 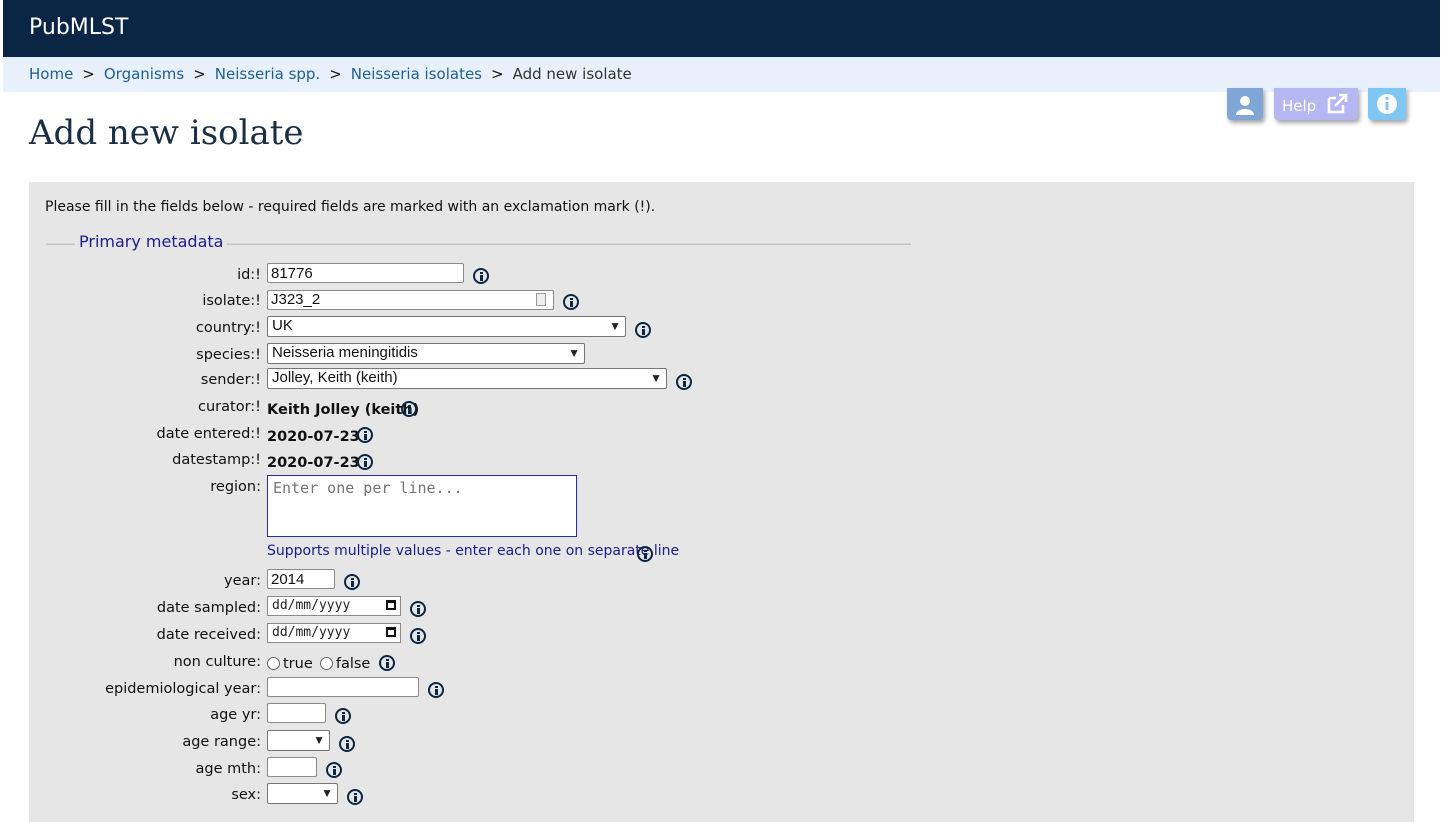 What do you see at coordinates (267, 74) in the screenshot?
I see `breadcrumb-neisseria-spp: Neisseria spp.` at bounding box center [267, 74].